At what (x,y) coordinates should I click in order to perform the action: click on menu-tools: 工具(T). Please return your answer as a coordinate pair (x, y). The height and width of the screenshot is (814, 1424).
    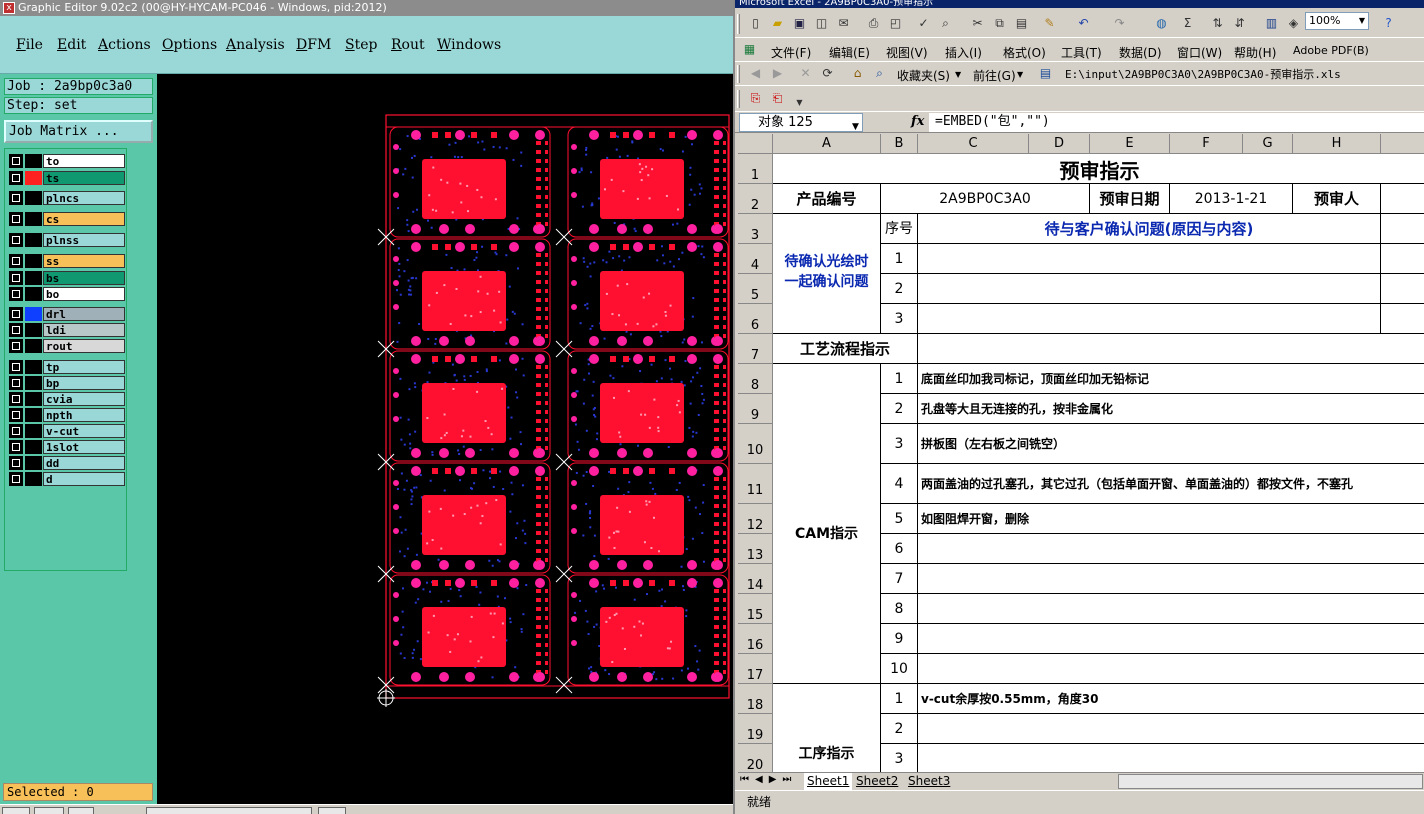
    Looking at the image, I should click on (1081, 52).